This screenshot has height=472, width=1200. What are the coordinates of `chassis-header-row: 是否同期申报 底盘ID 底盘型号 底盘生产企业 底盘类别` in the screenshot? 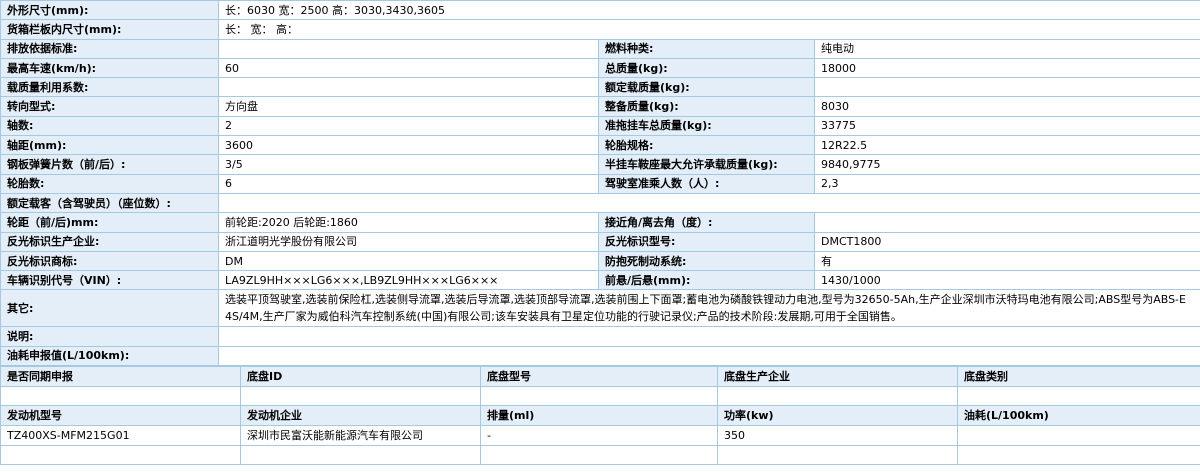 It's located at (600, 376).